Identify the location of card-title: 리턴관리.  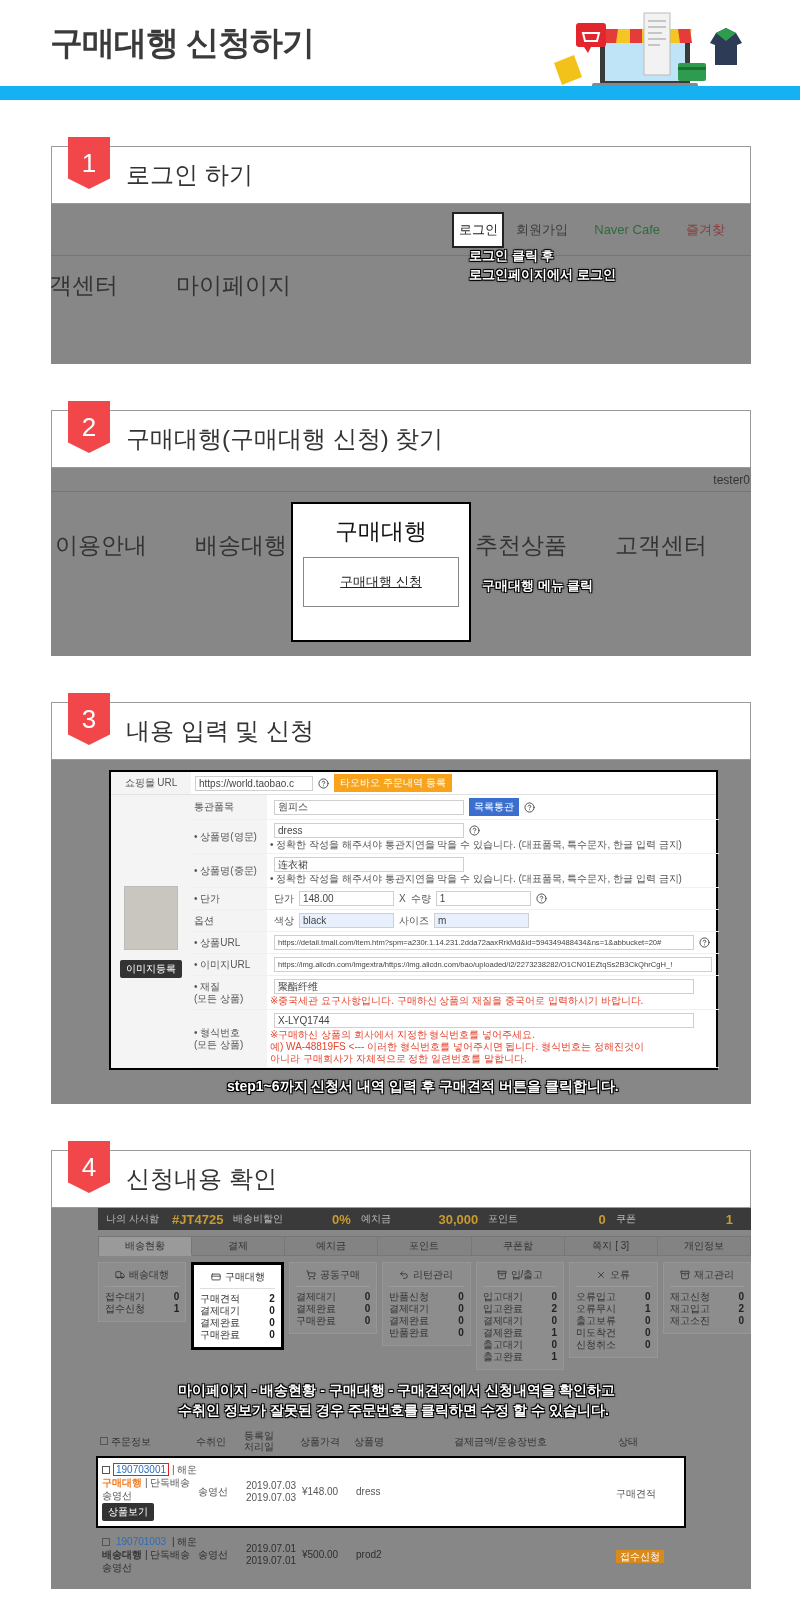
(433, 1275).